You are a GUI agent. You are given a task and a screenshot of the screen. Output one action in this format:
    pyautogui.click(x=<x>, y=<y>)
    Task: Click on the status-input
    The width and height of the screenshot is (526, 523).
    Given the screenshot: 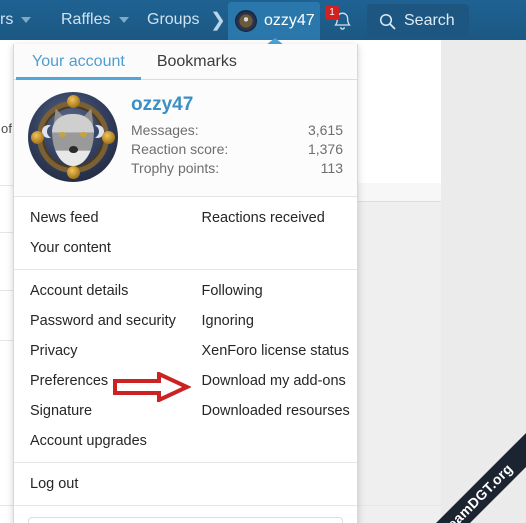 What is the action you would take?
    pyautogui.click(x=185, y=520)
    